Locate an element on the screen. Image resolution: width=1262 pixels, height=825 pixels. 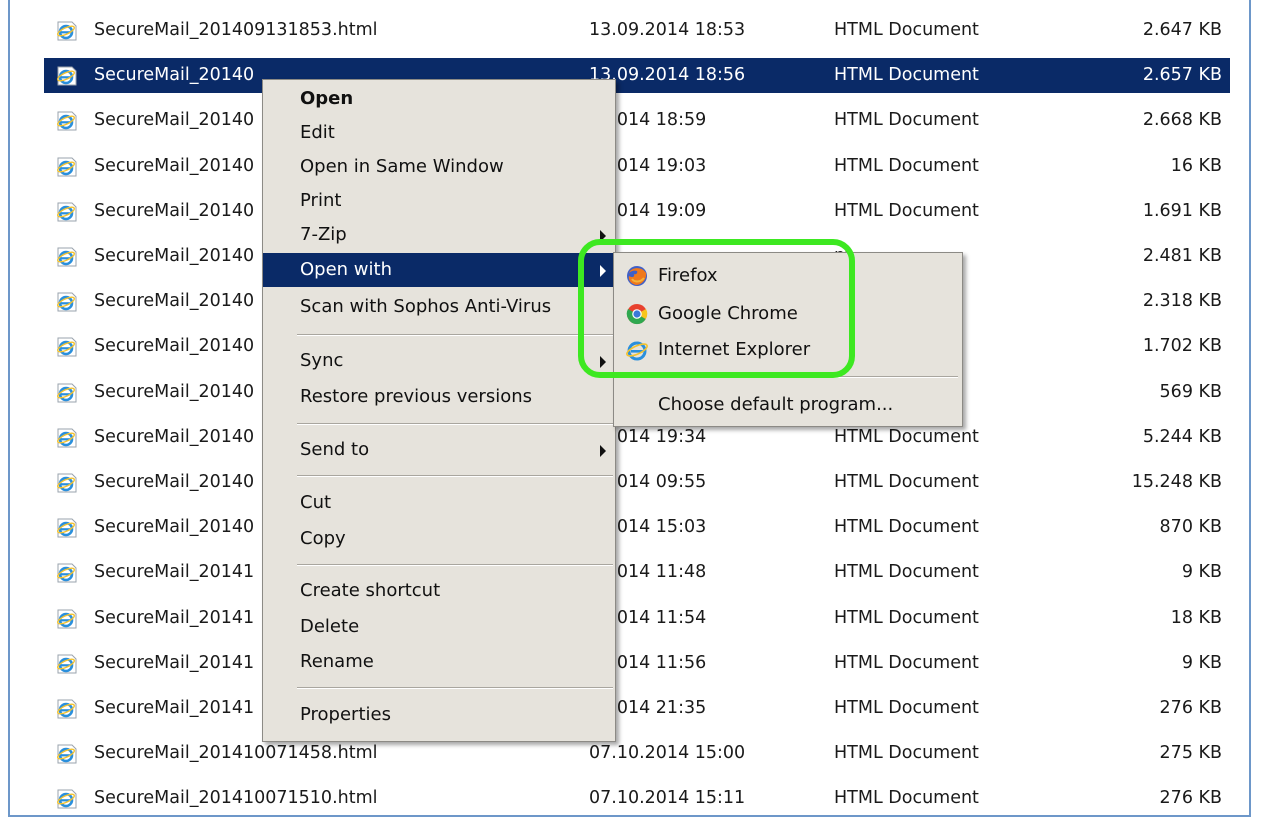
file-size: 1.702 KB is located at coordinates (1182, 346).